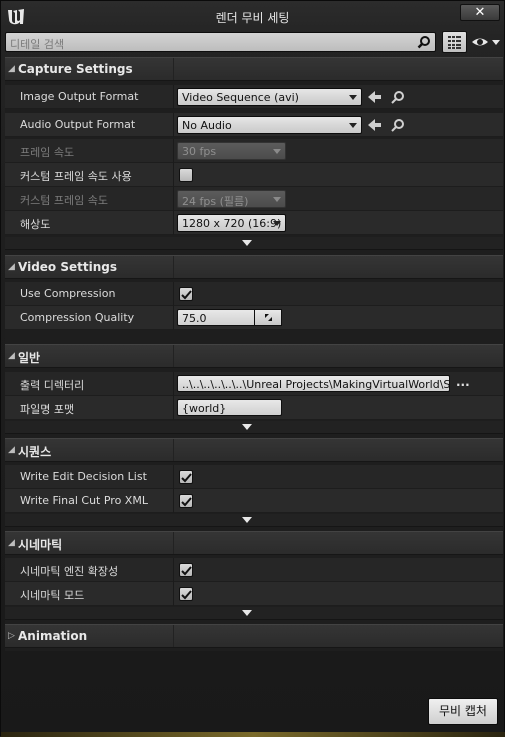 The height and width of the screenshot is (737, 505). Describe the element at coordinates (37, 44) in the screenshot. I see `search-placeholder: 디테일 검색` at that location.